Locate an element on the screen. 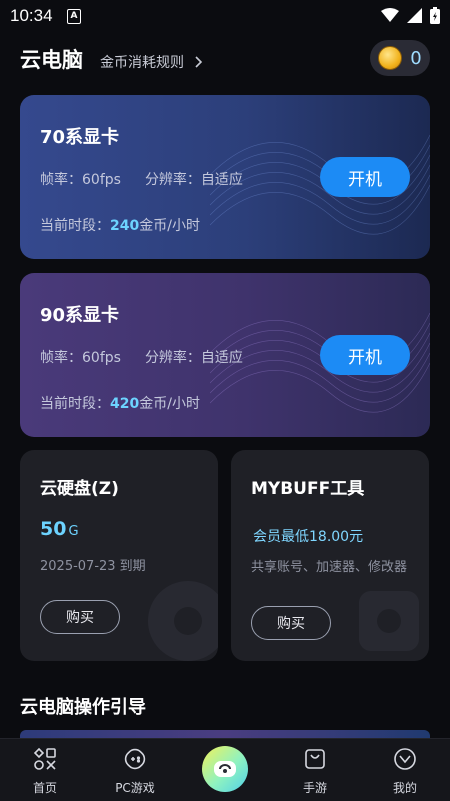  cloud-disk-card: 云硬盘(Z) 50 G 2025-07-23 到期 购买 is located at coordinates (119, 555).